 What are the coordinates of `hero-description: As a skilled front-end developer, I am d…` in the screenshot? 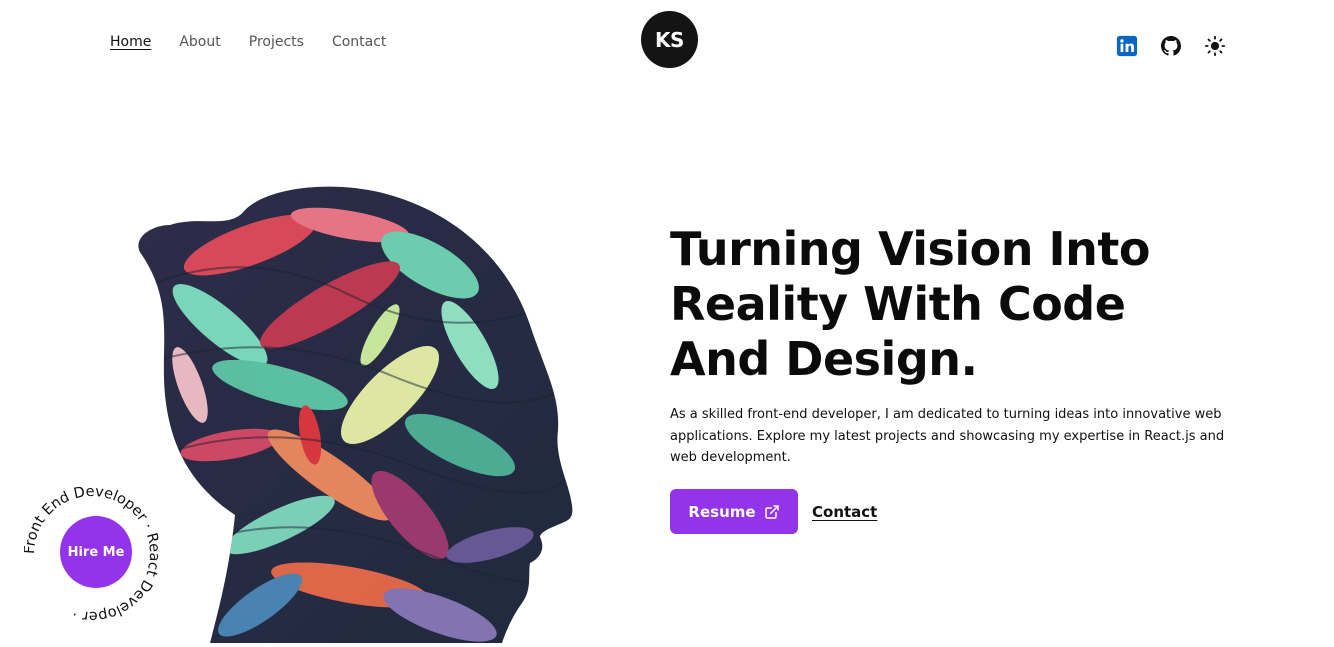 It's located at (947, 436).